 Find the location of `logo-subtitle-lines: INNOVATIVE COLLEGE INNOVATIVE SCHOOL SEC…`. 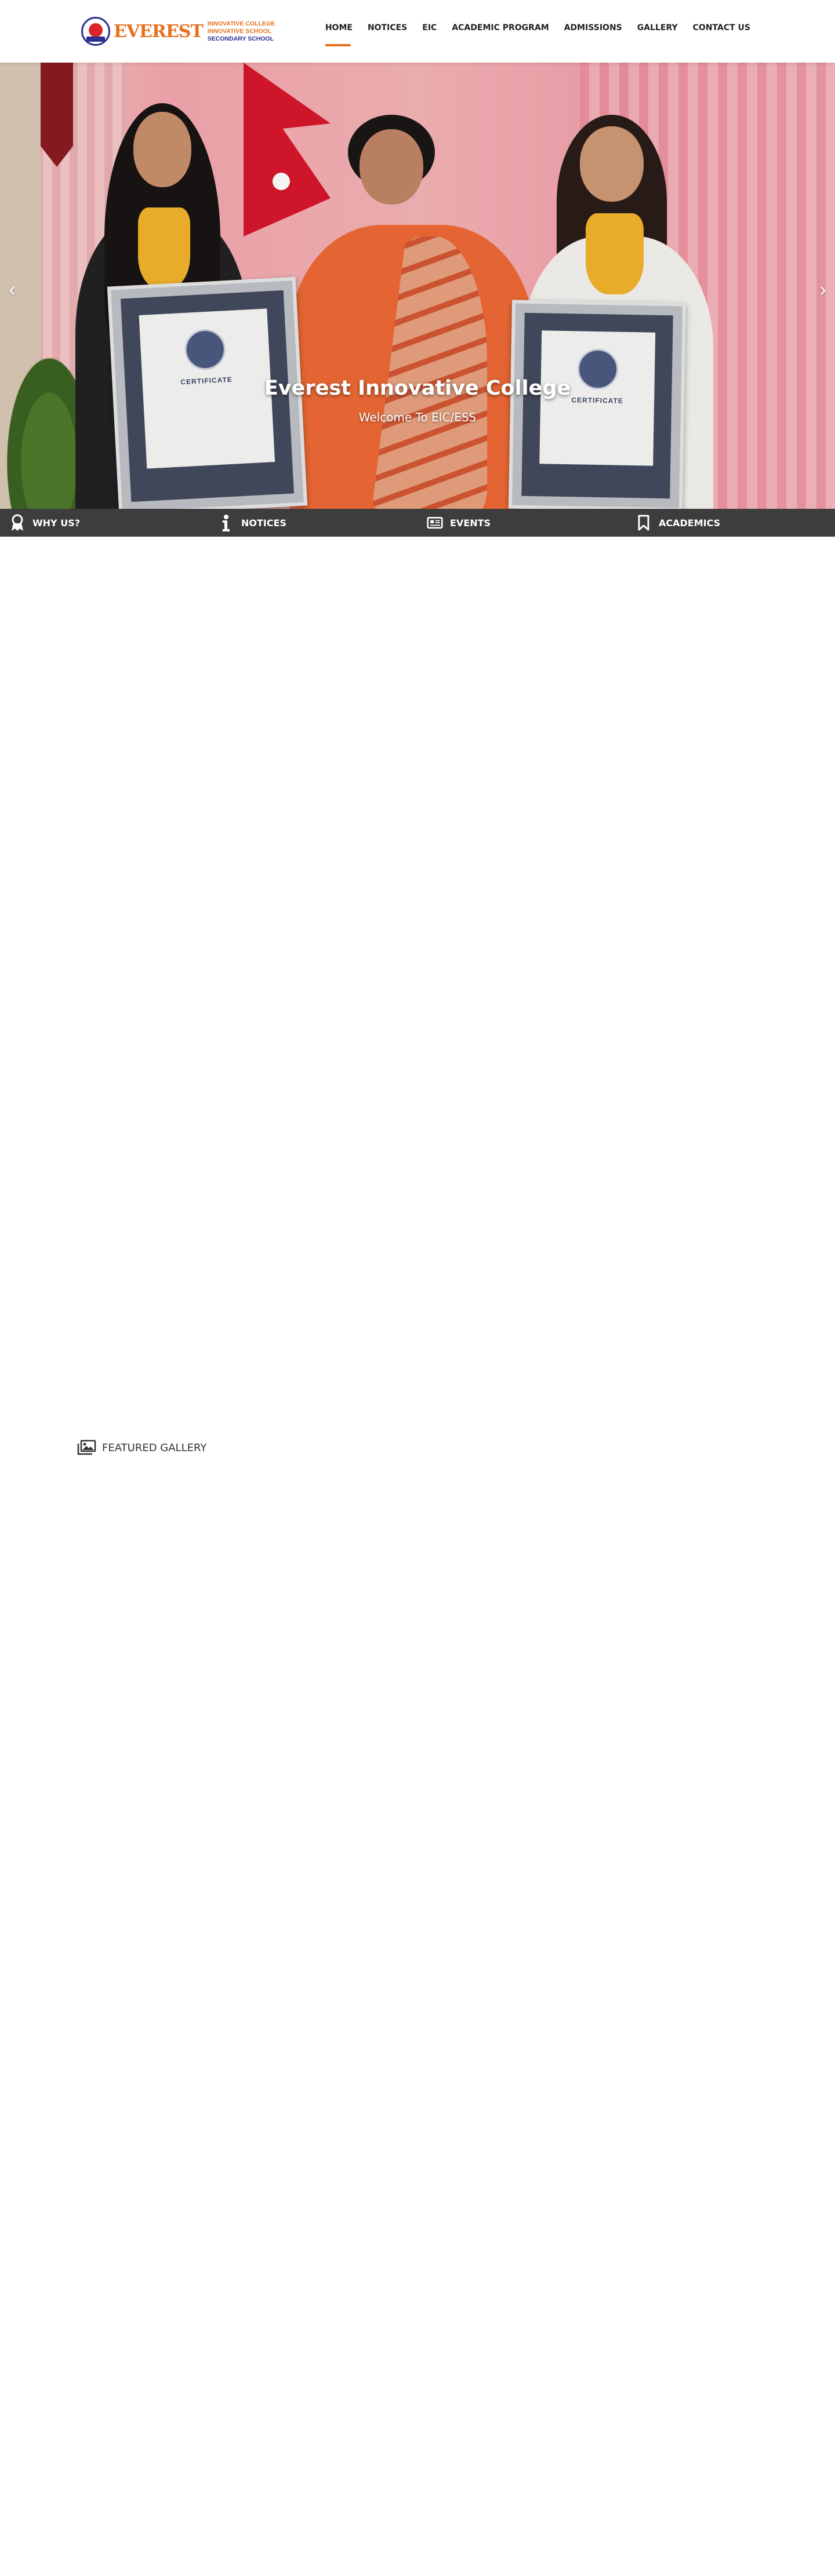

logo-subtitle-lines: INNOVATIVE COLLEGE INNOVATIVE SCHOOL SEC… is located at coordinates (242, 31).